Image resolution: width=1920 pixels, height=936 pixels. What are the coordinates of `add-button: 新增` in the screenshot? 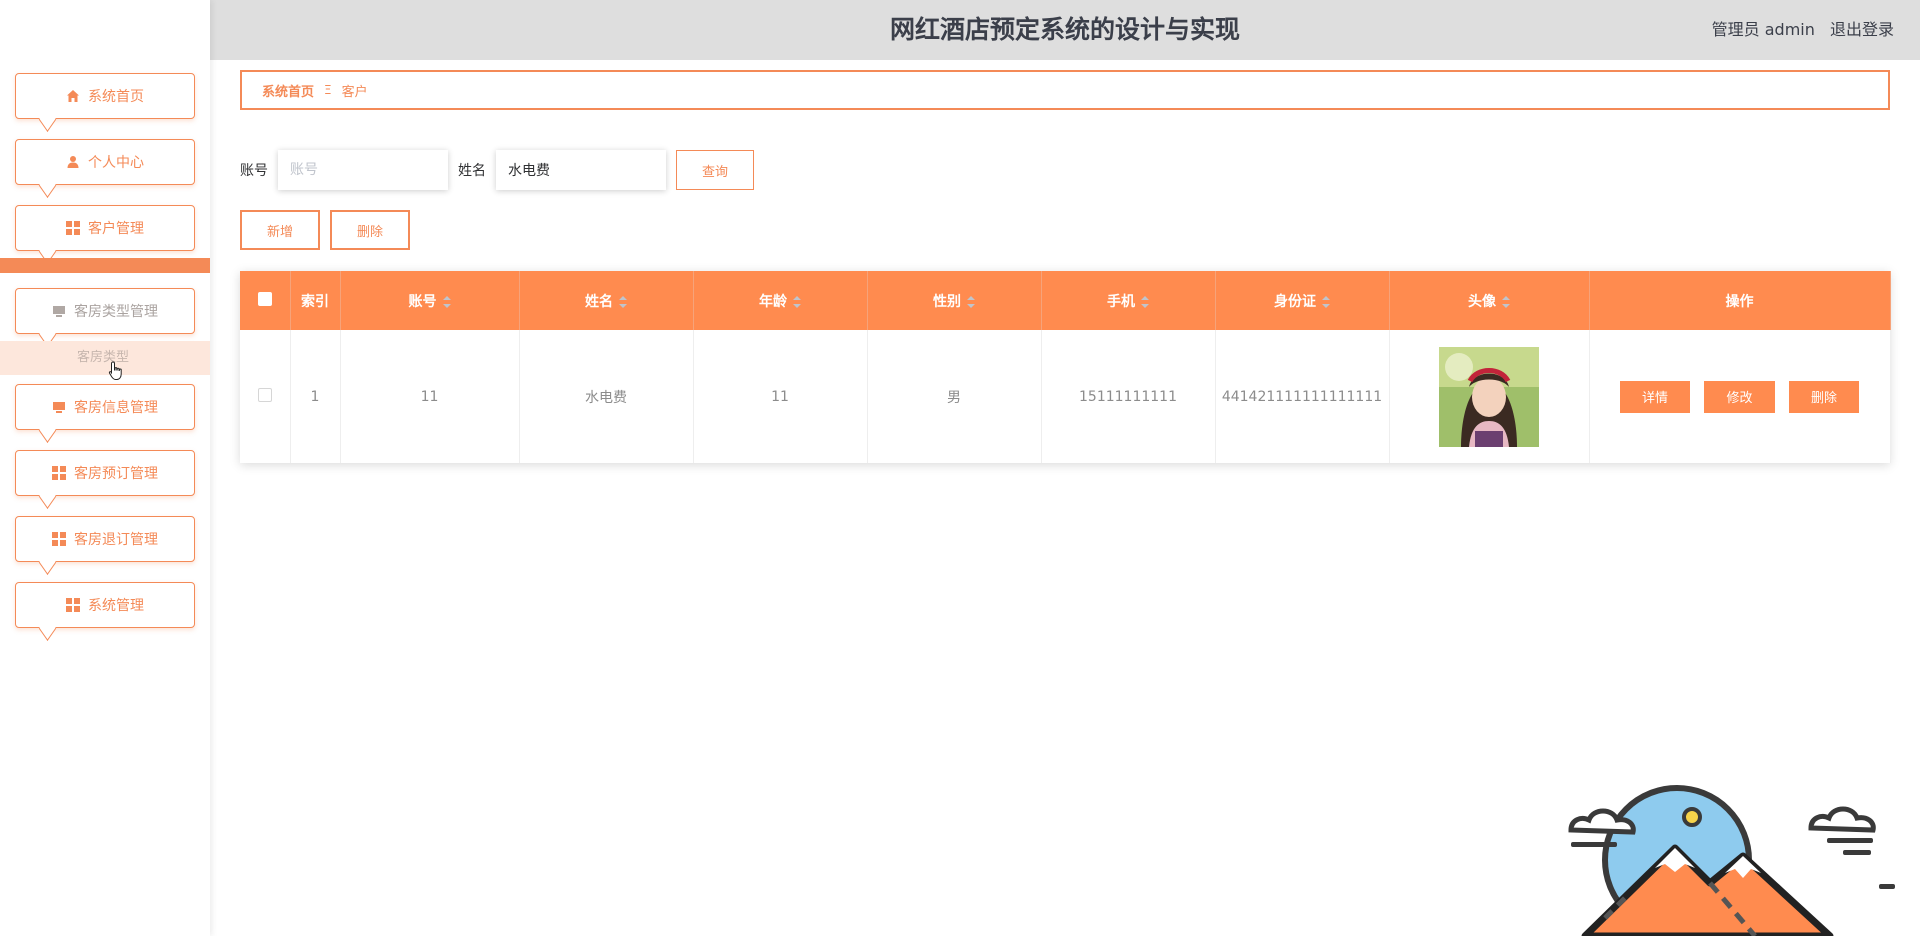 It's located at (280, 230).